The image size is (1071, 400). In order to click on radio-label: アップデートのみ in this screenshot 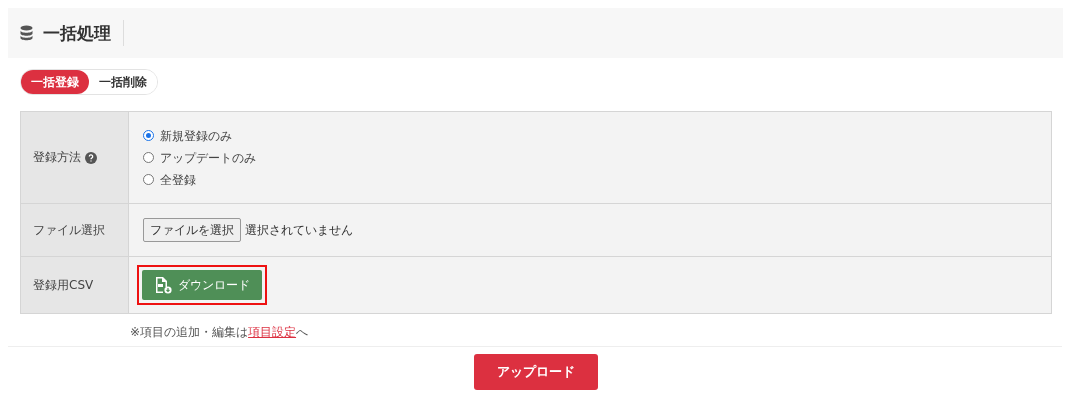, I will do `click(208, 158)`.